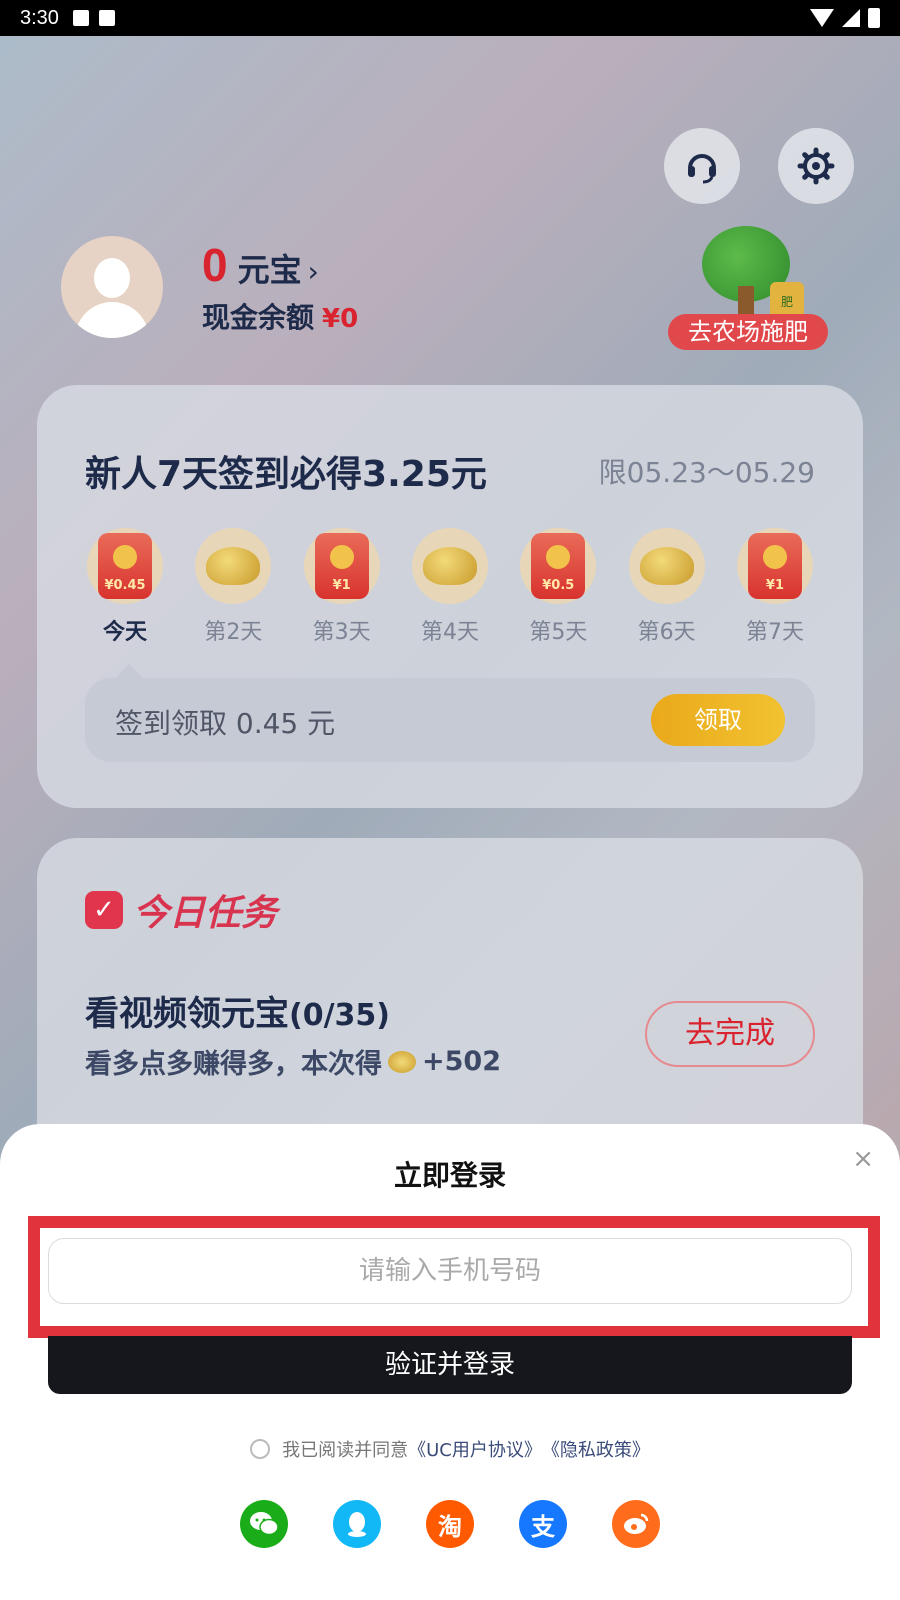  I want to click on farm-fertilize-button: 肥 去农场施肥, so click(748, 288).